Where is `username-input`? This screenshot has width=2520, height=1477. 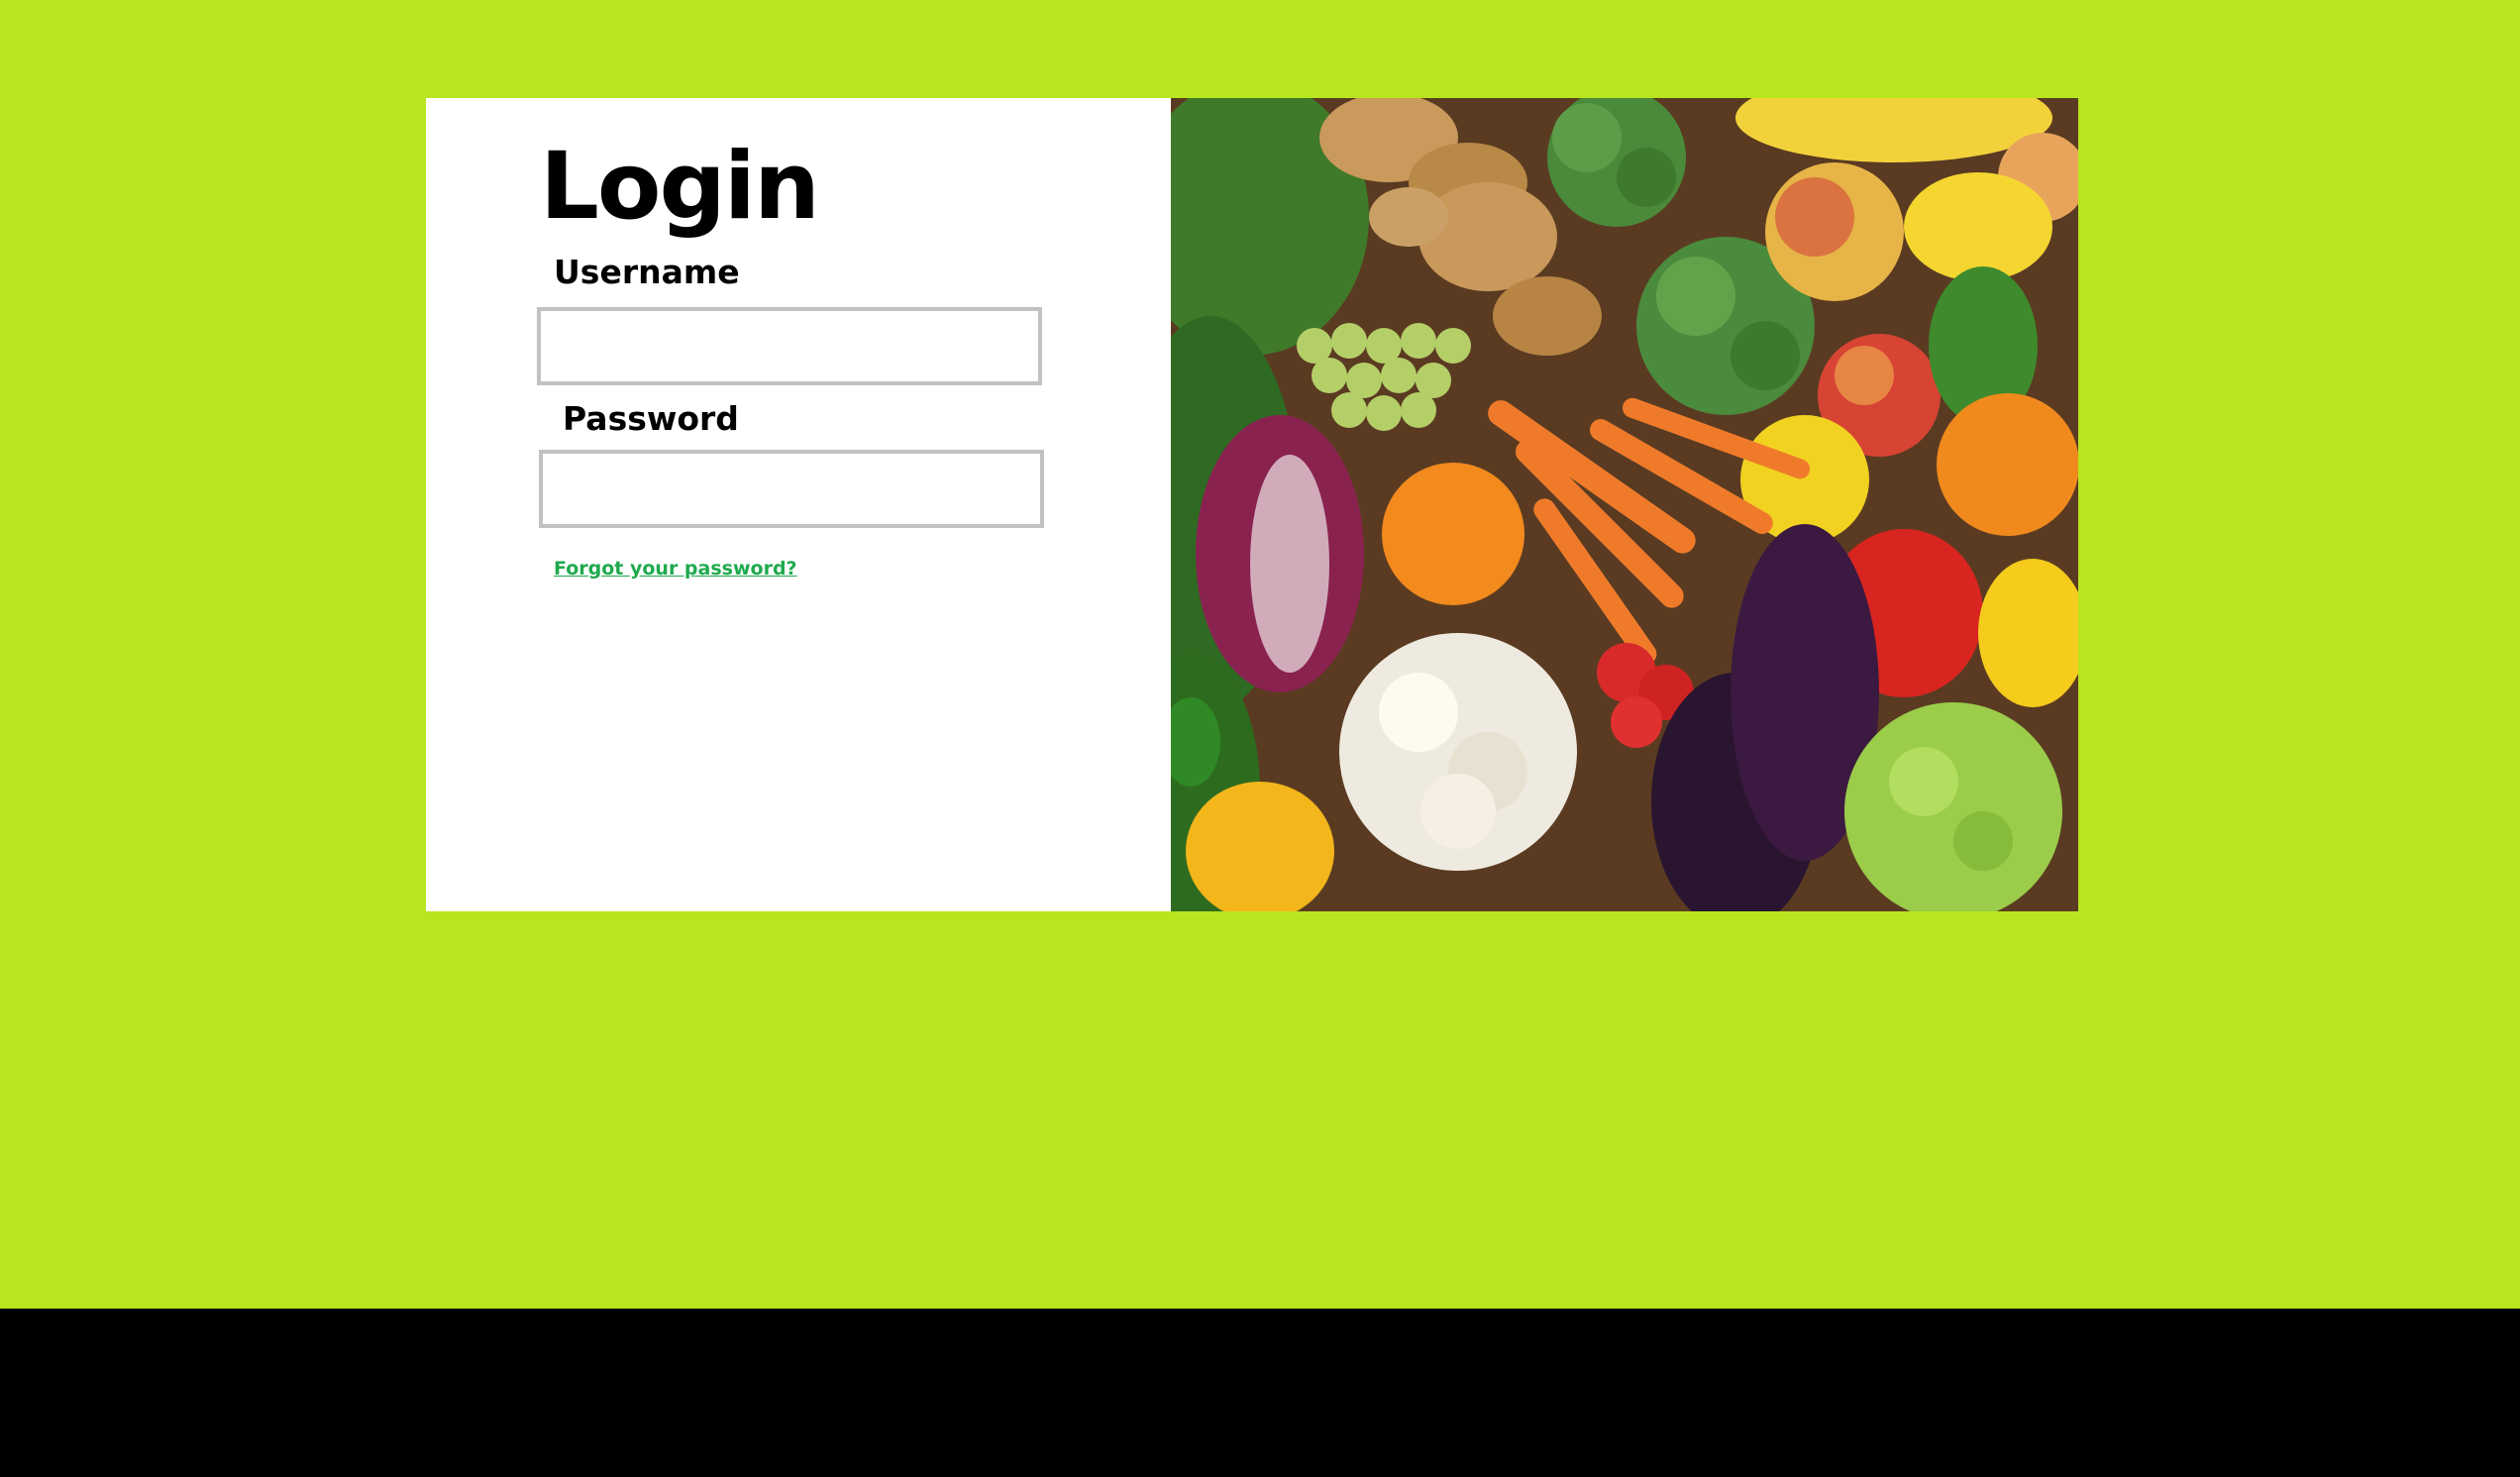 username-input is located at coordinates (789, 346).